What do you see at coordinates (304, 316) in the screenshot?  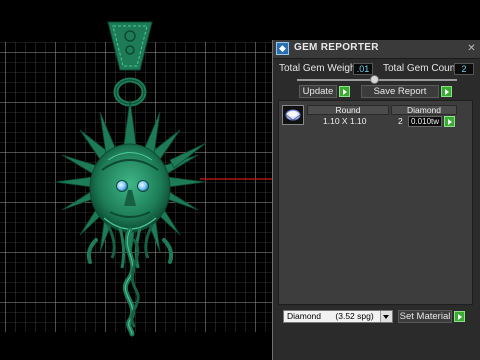 I see `material-name: Diamond` at bounding box center [304, 316].